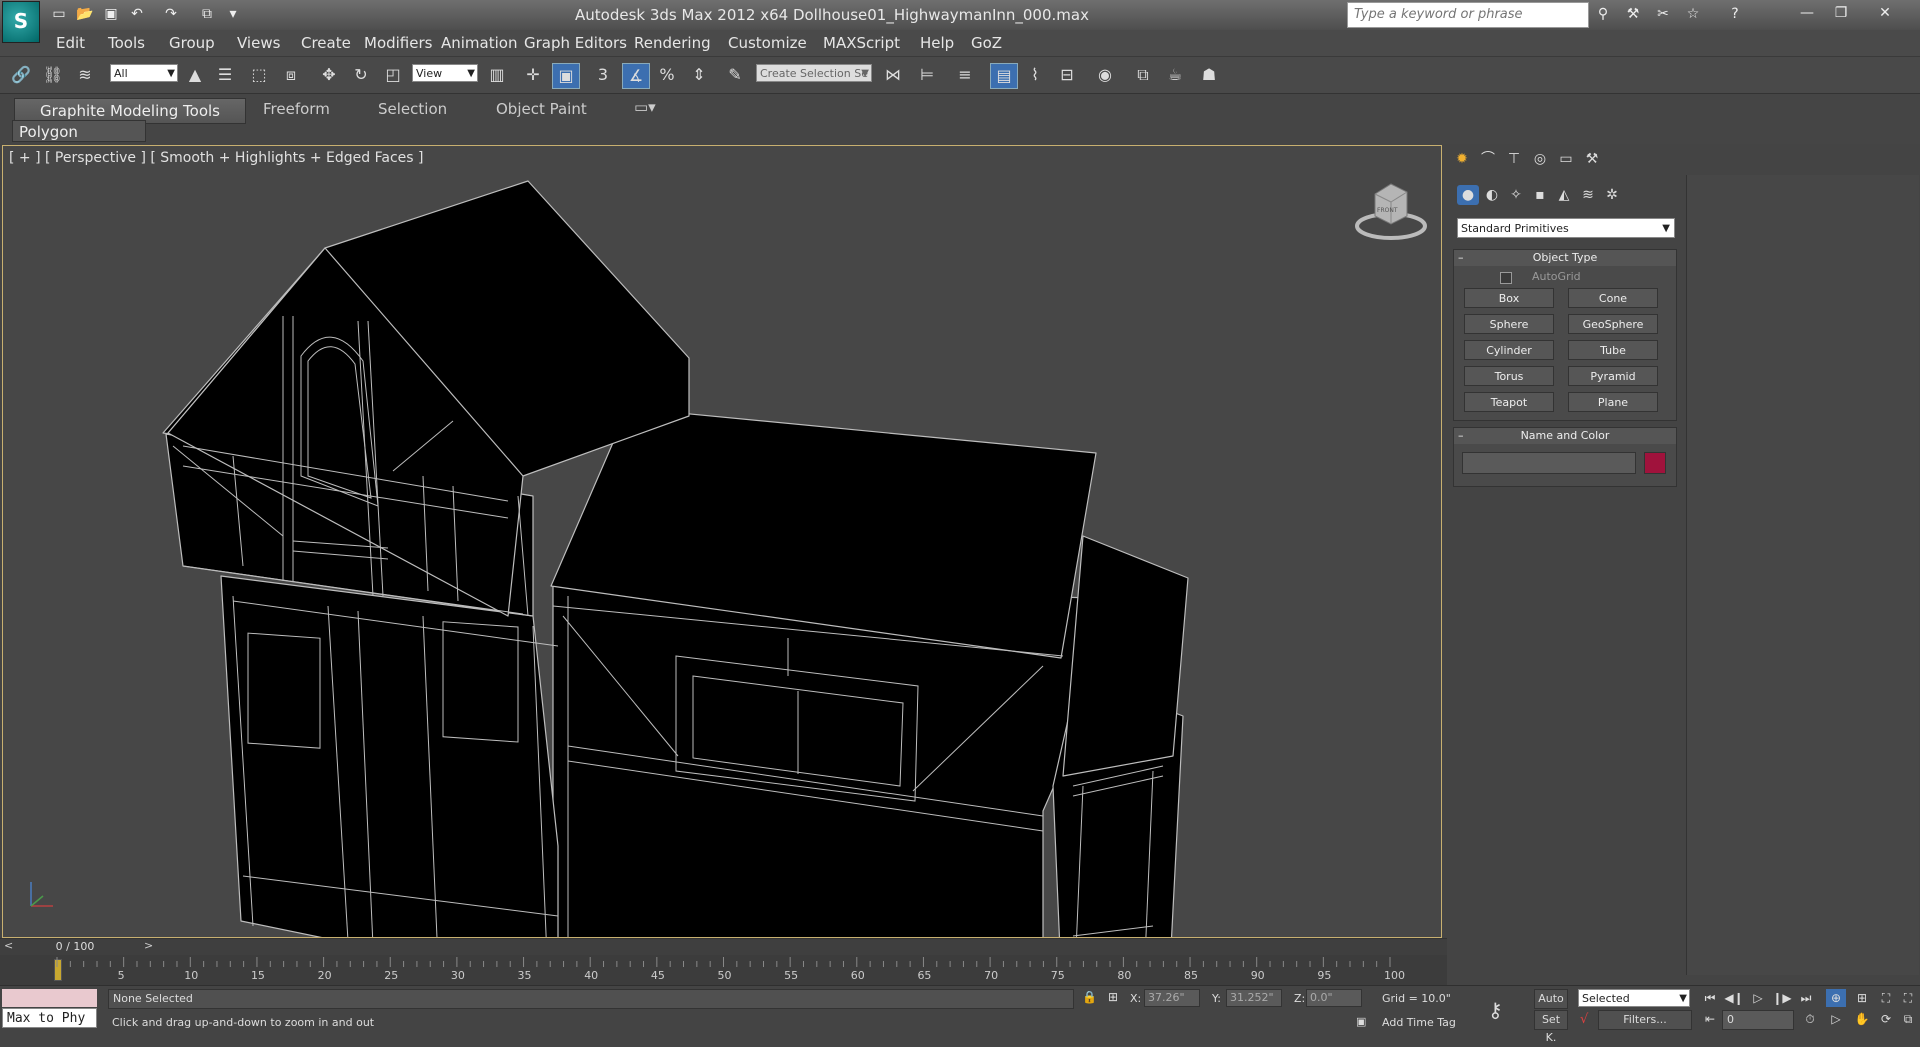  Describe the element at coordinates (393, 75) in the screenshot. I see `select-and-scale-icon: ◰` at that location.